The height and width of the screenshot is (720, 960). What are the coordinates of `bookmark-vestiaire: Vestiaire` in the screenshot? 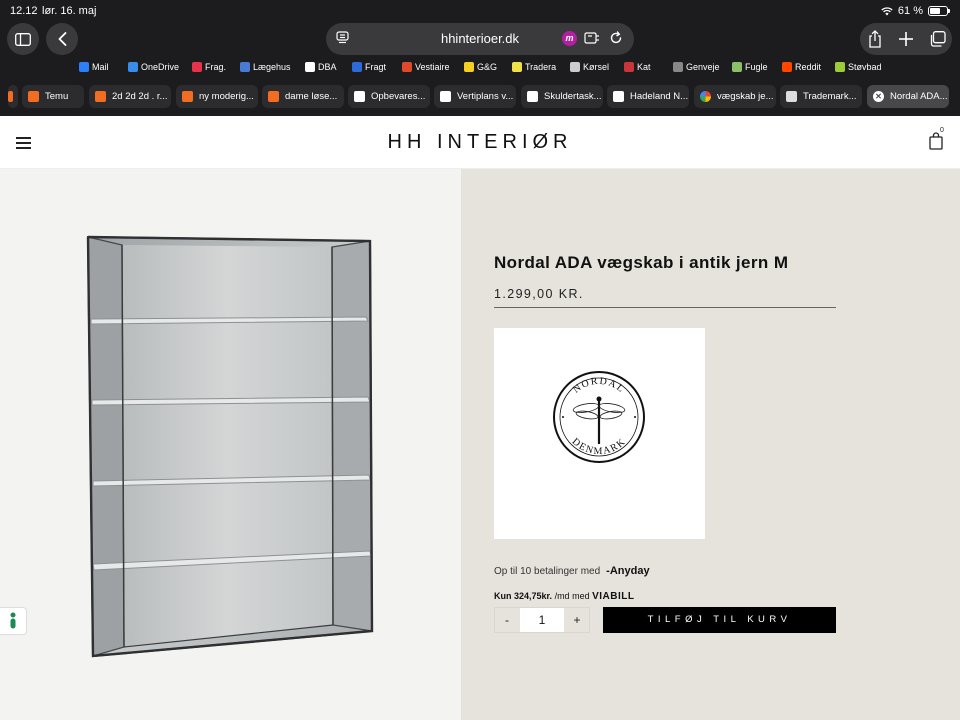 It's located at (426, 67).